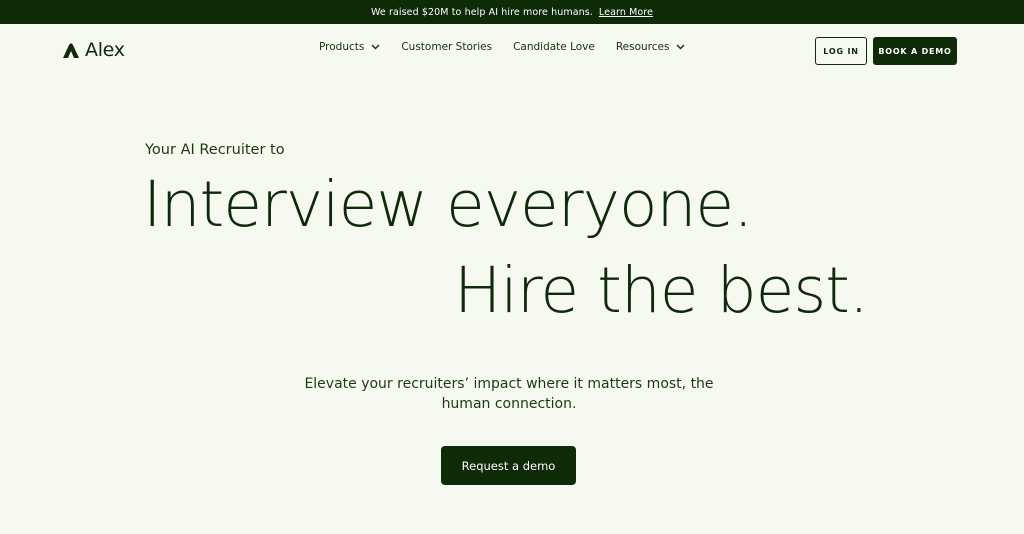  I want to click on nav-item-customer-stories: Customer Stories, so click(446, 47).